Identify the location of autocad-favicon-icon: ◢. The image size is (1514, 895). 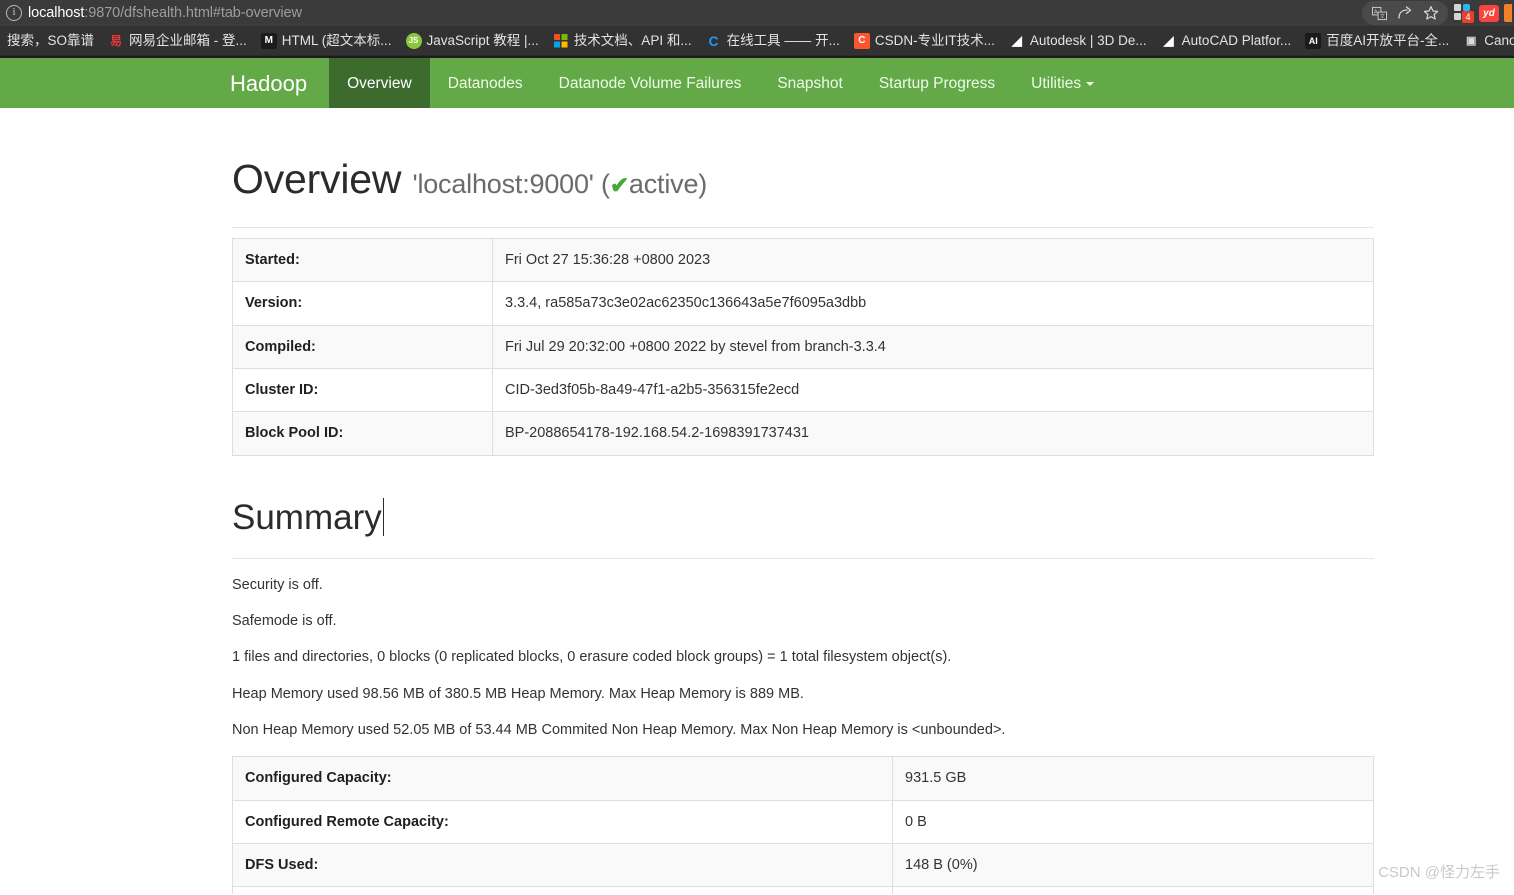
(1168, 40).